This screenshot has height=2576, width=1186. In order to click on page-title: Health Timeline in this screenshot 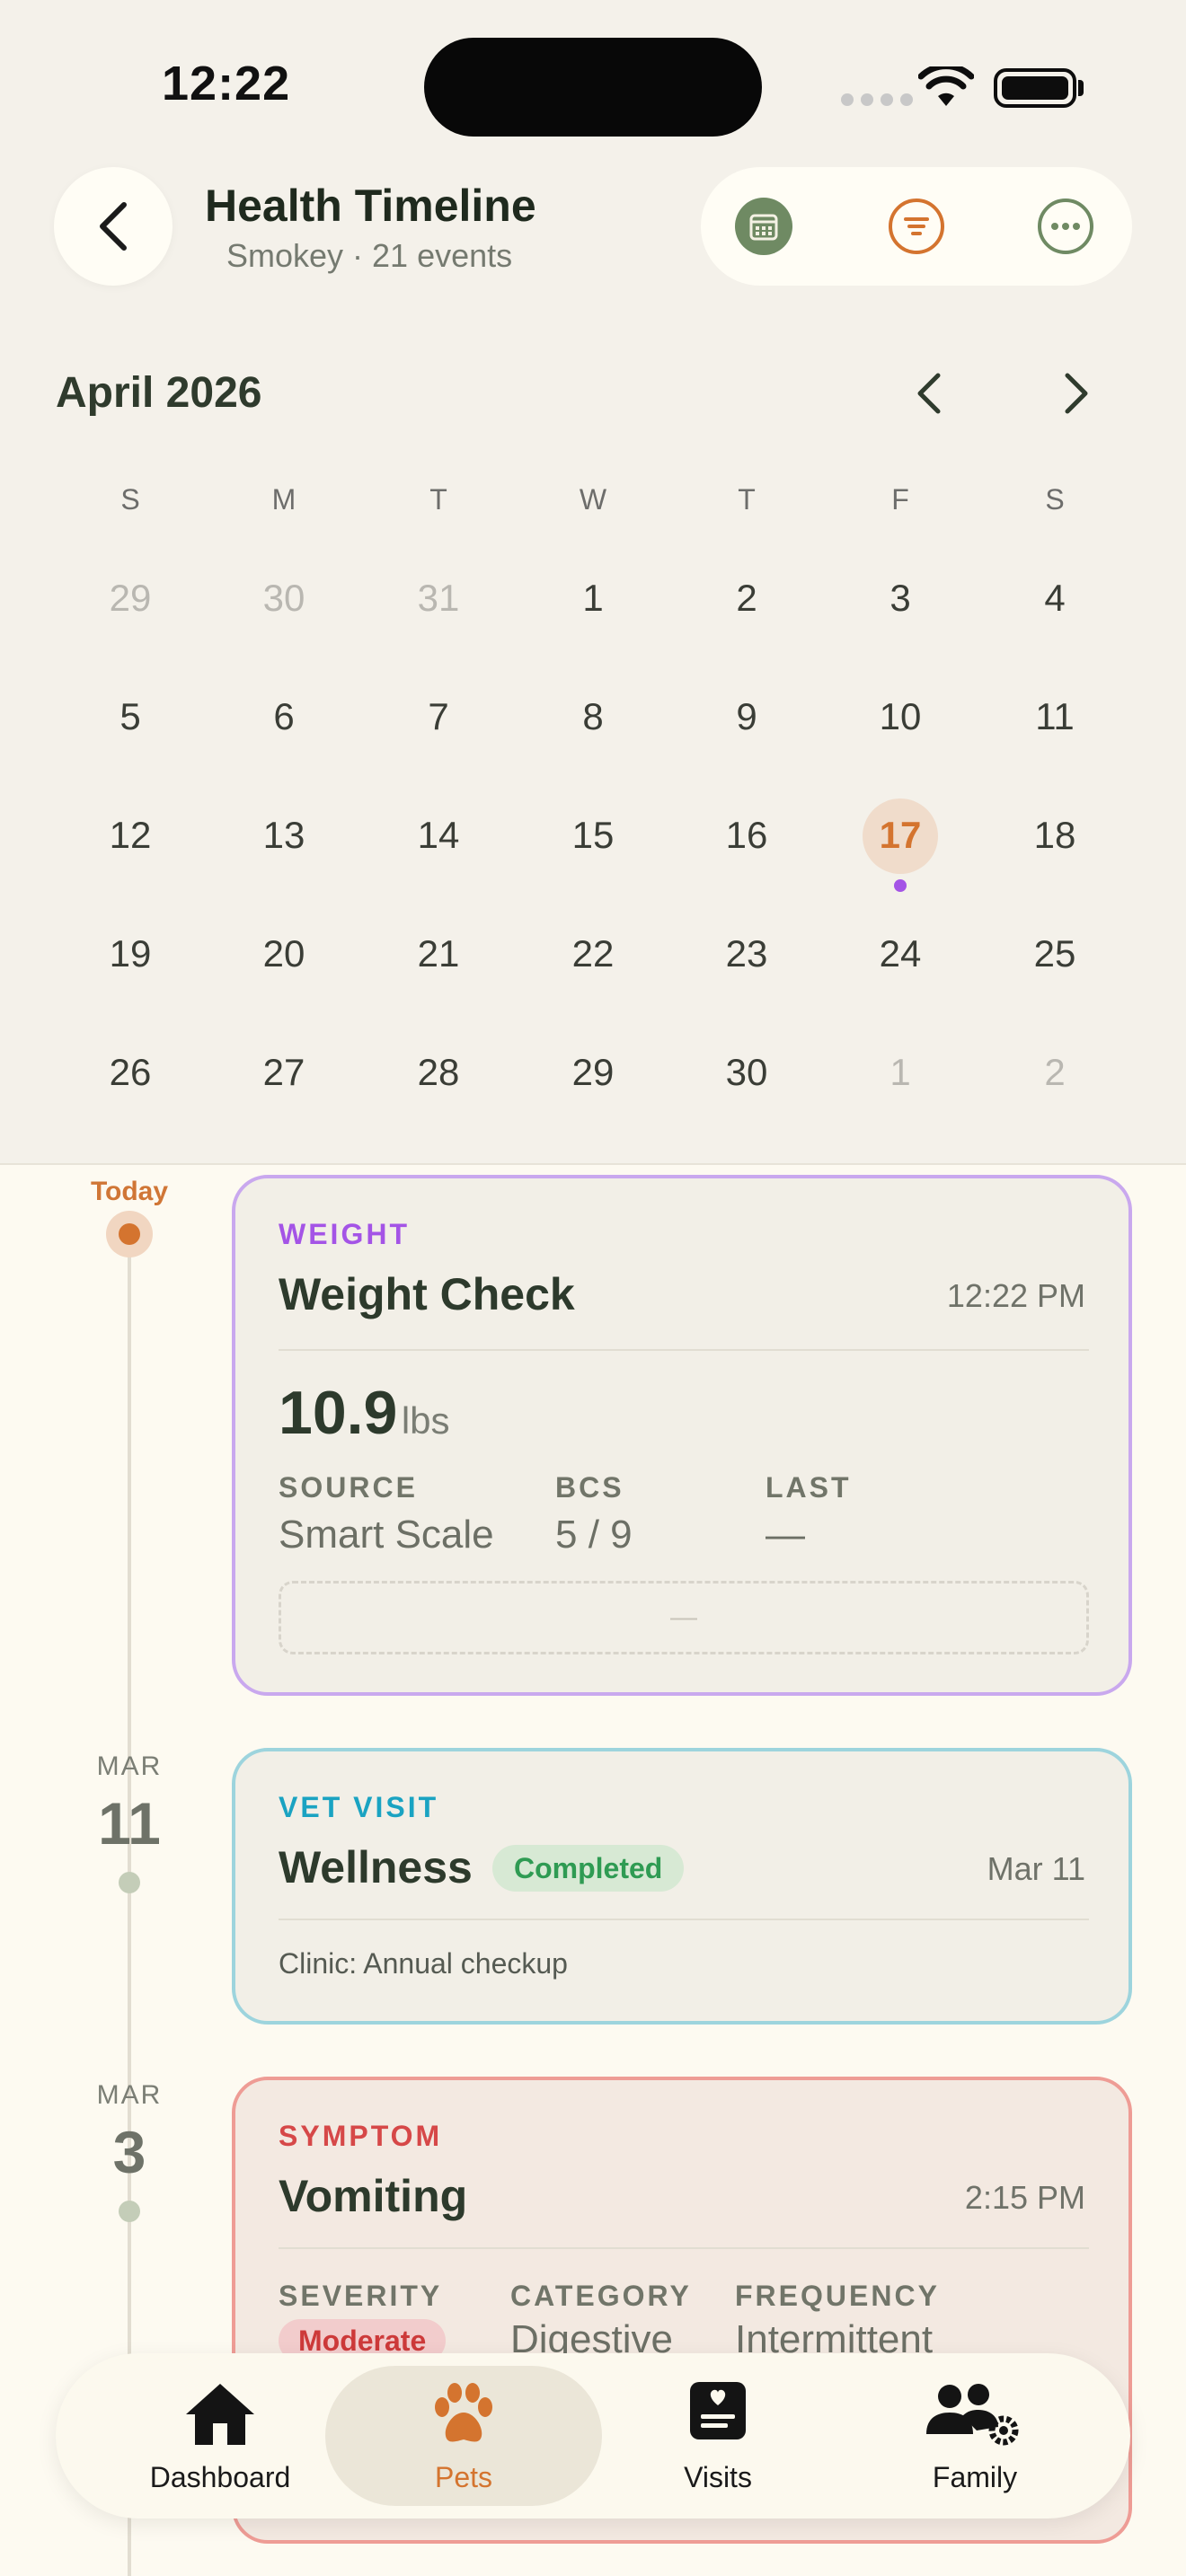, I will do `click(370, 206)`.